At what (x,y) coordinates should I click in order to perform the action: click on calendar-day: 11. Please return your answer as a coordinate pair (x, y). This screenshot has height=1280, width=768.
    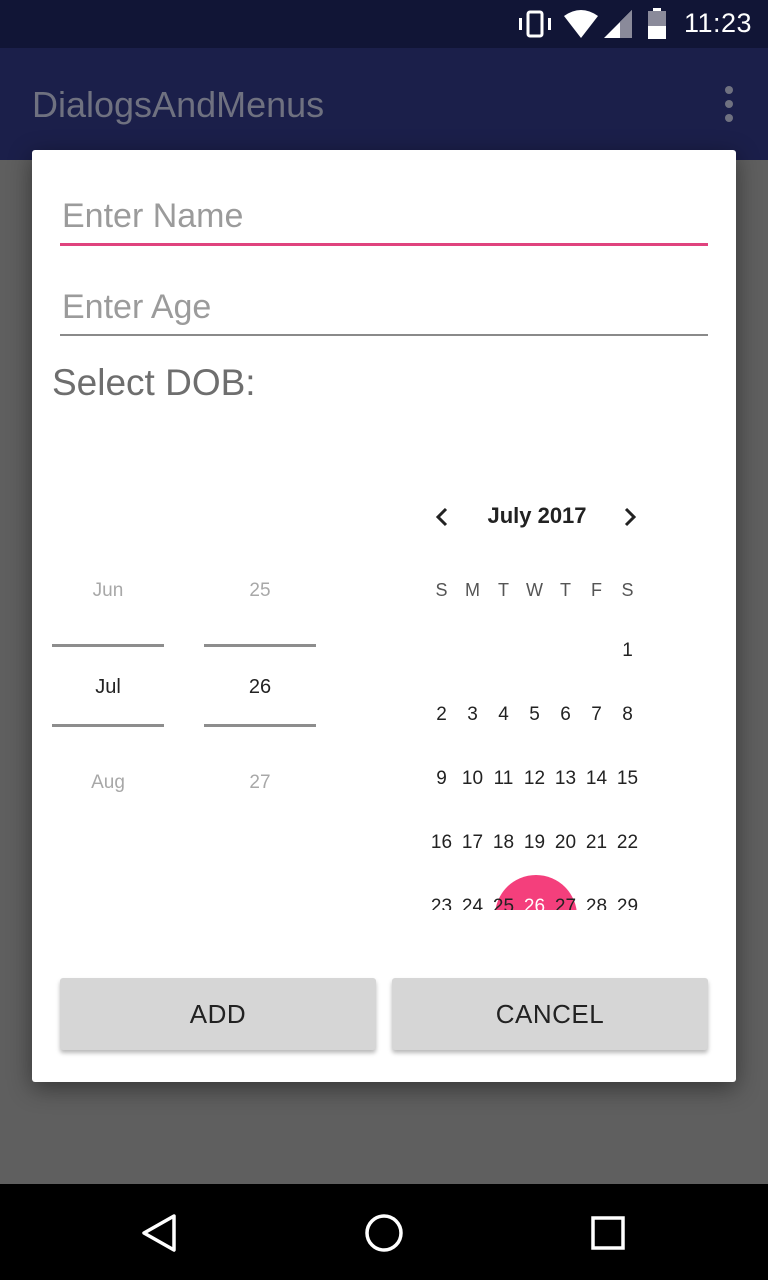
    Looking at the image, I should click on (503, 779).